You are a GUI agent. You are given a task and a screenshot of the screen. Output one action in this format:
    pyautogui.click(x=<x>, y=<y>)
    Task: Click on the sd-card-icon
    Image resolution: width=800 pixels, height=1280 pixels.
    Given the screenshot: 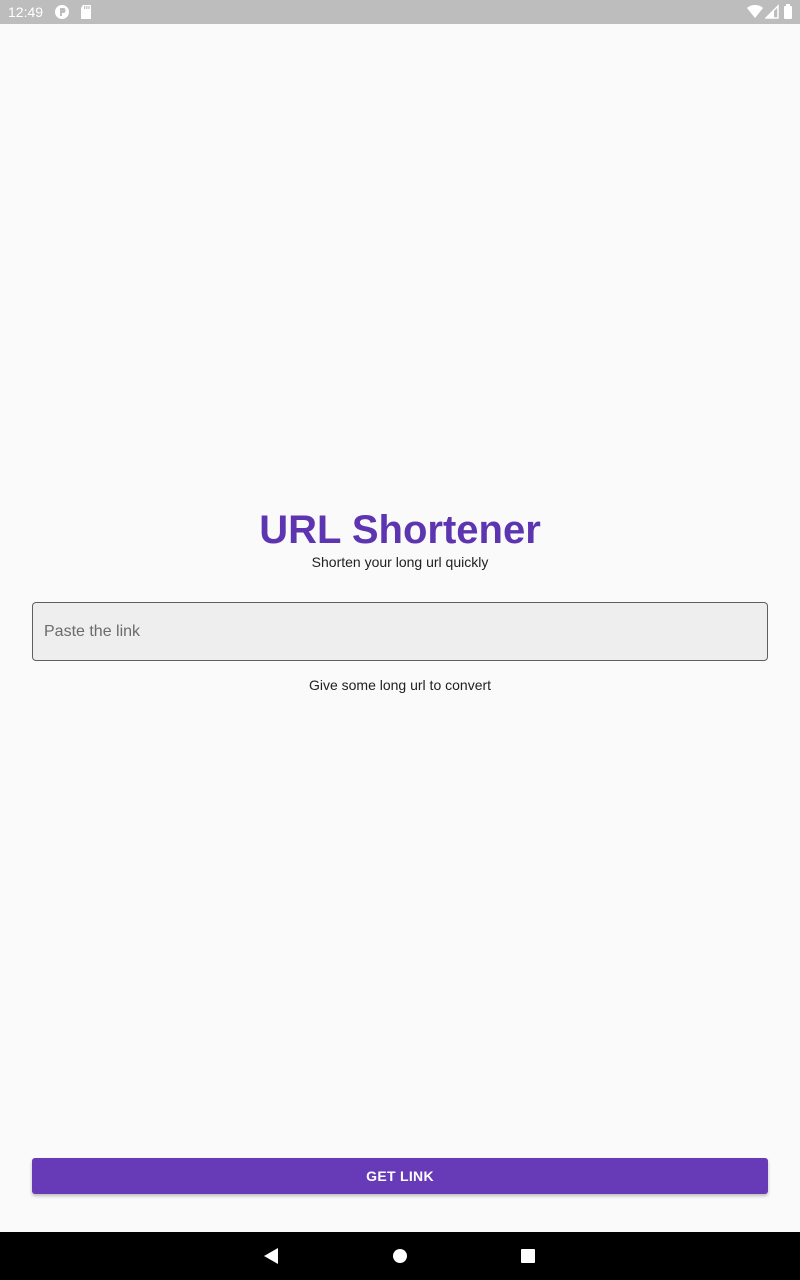 What is the action you would take?
    pyautogui.click(x=87, y=12)
    